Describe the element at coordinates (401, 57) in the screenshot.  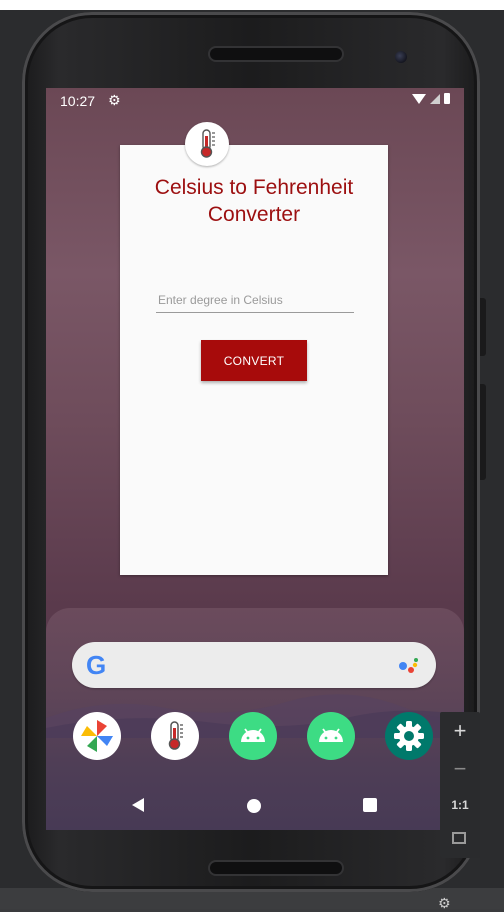
I see `front-camera` at that location.